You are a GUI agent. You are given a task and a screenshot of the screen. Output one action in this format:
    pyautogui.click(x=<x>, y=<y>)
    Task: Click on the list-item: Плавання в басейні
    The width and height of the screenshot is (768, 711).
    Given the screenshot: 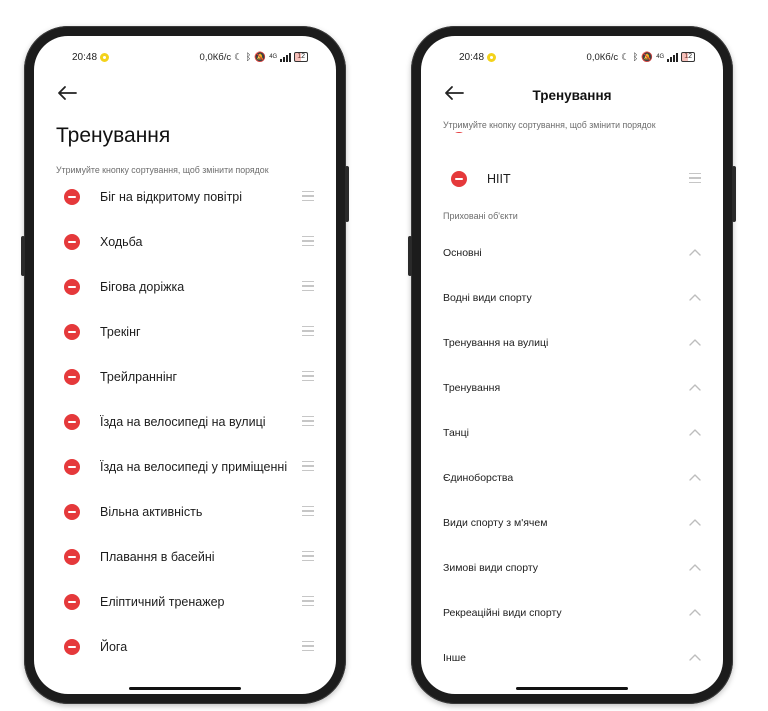 What is the action you would take?
    pyautogui.click(x=185, y=557)
    